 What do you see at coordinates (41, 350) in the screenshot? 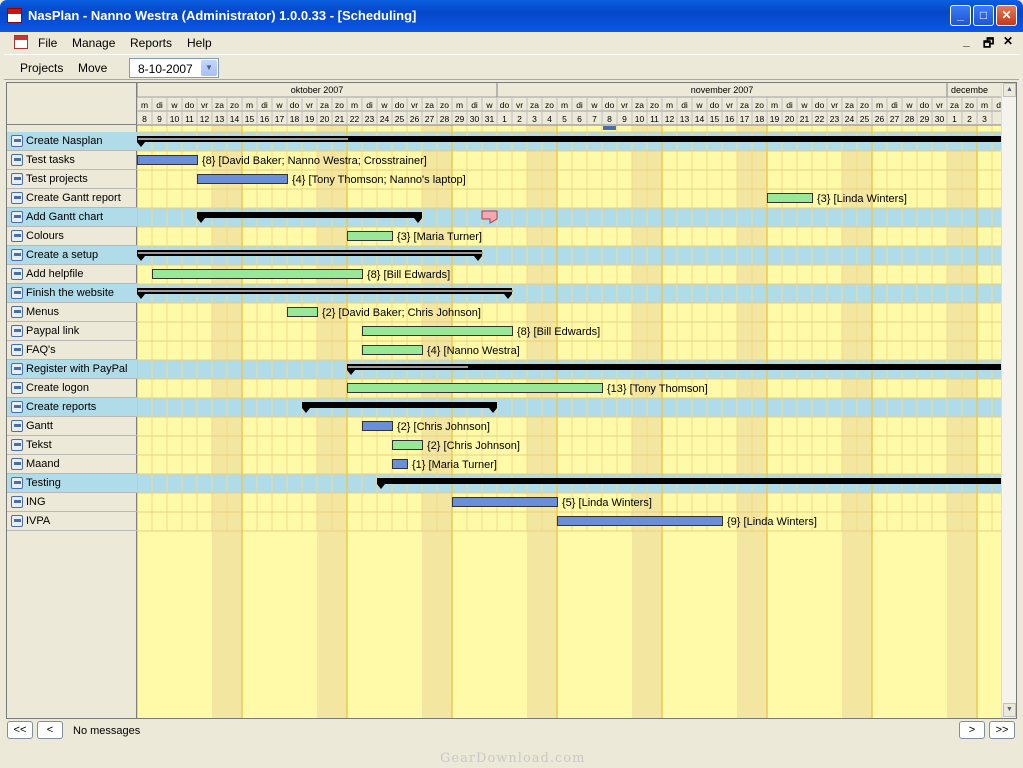
I see `task-name: FAQ's` at bounding box center [41, 350].